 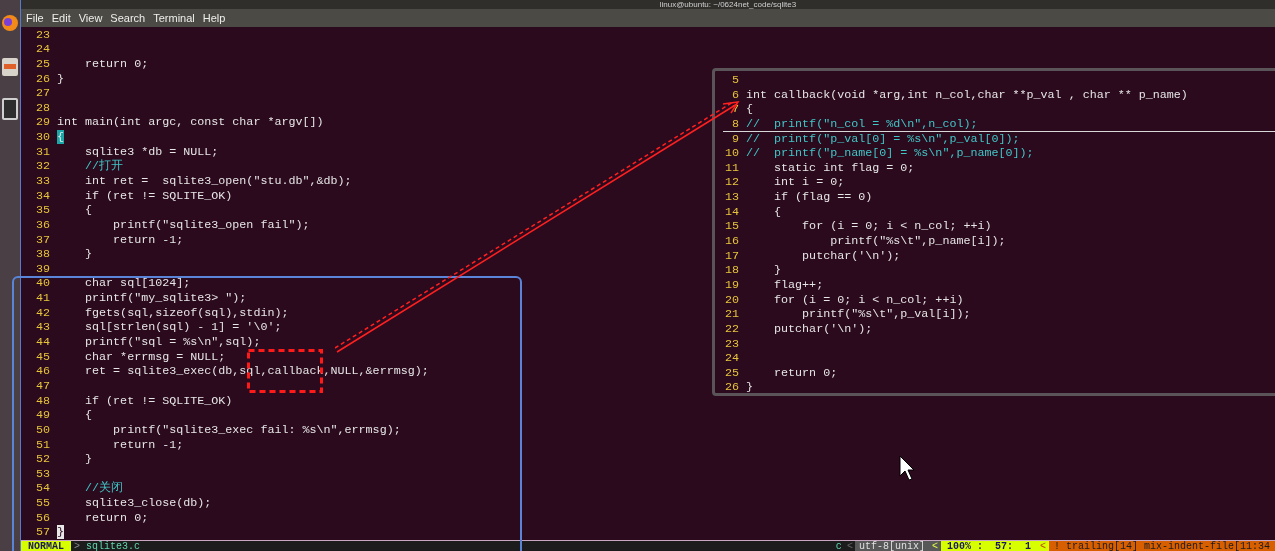 I want to click on code-line: sqlite3_close(db);, so click(x=148, y=503).